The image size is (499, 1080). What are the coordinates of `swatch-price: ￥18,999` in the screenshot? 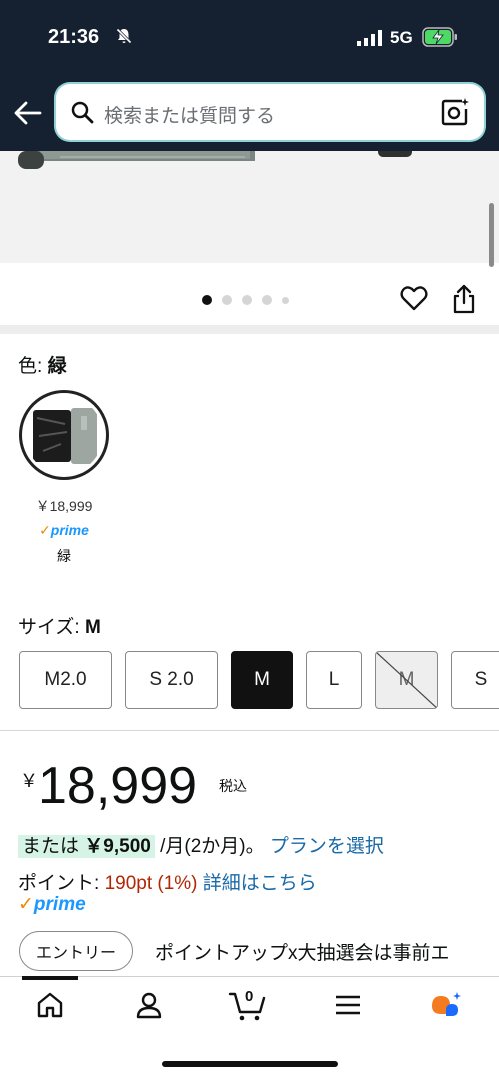 It's located at (64, 506).